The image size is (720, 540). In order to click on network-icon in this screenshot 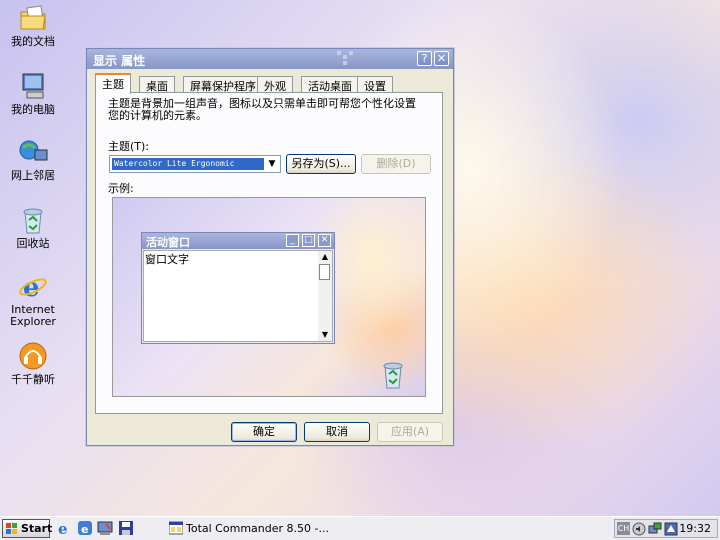, I will do `click(33, 152)`.